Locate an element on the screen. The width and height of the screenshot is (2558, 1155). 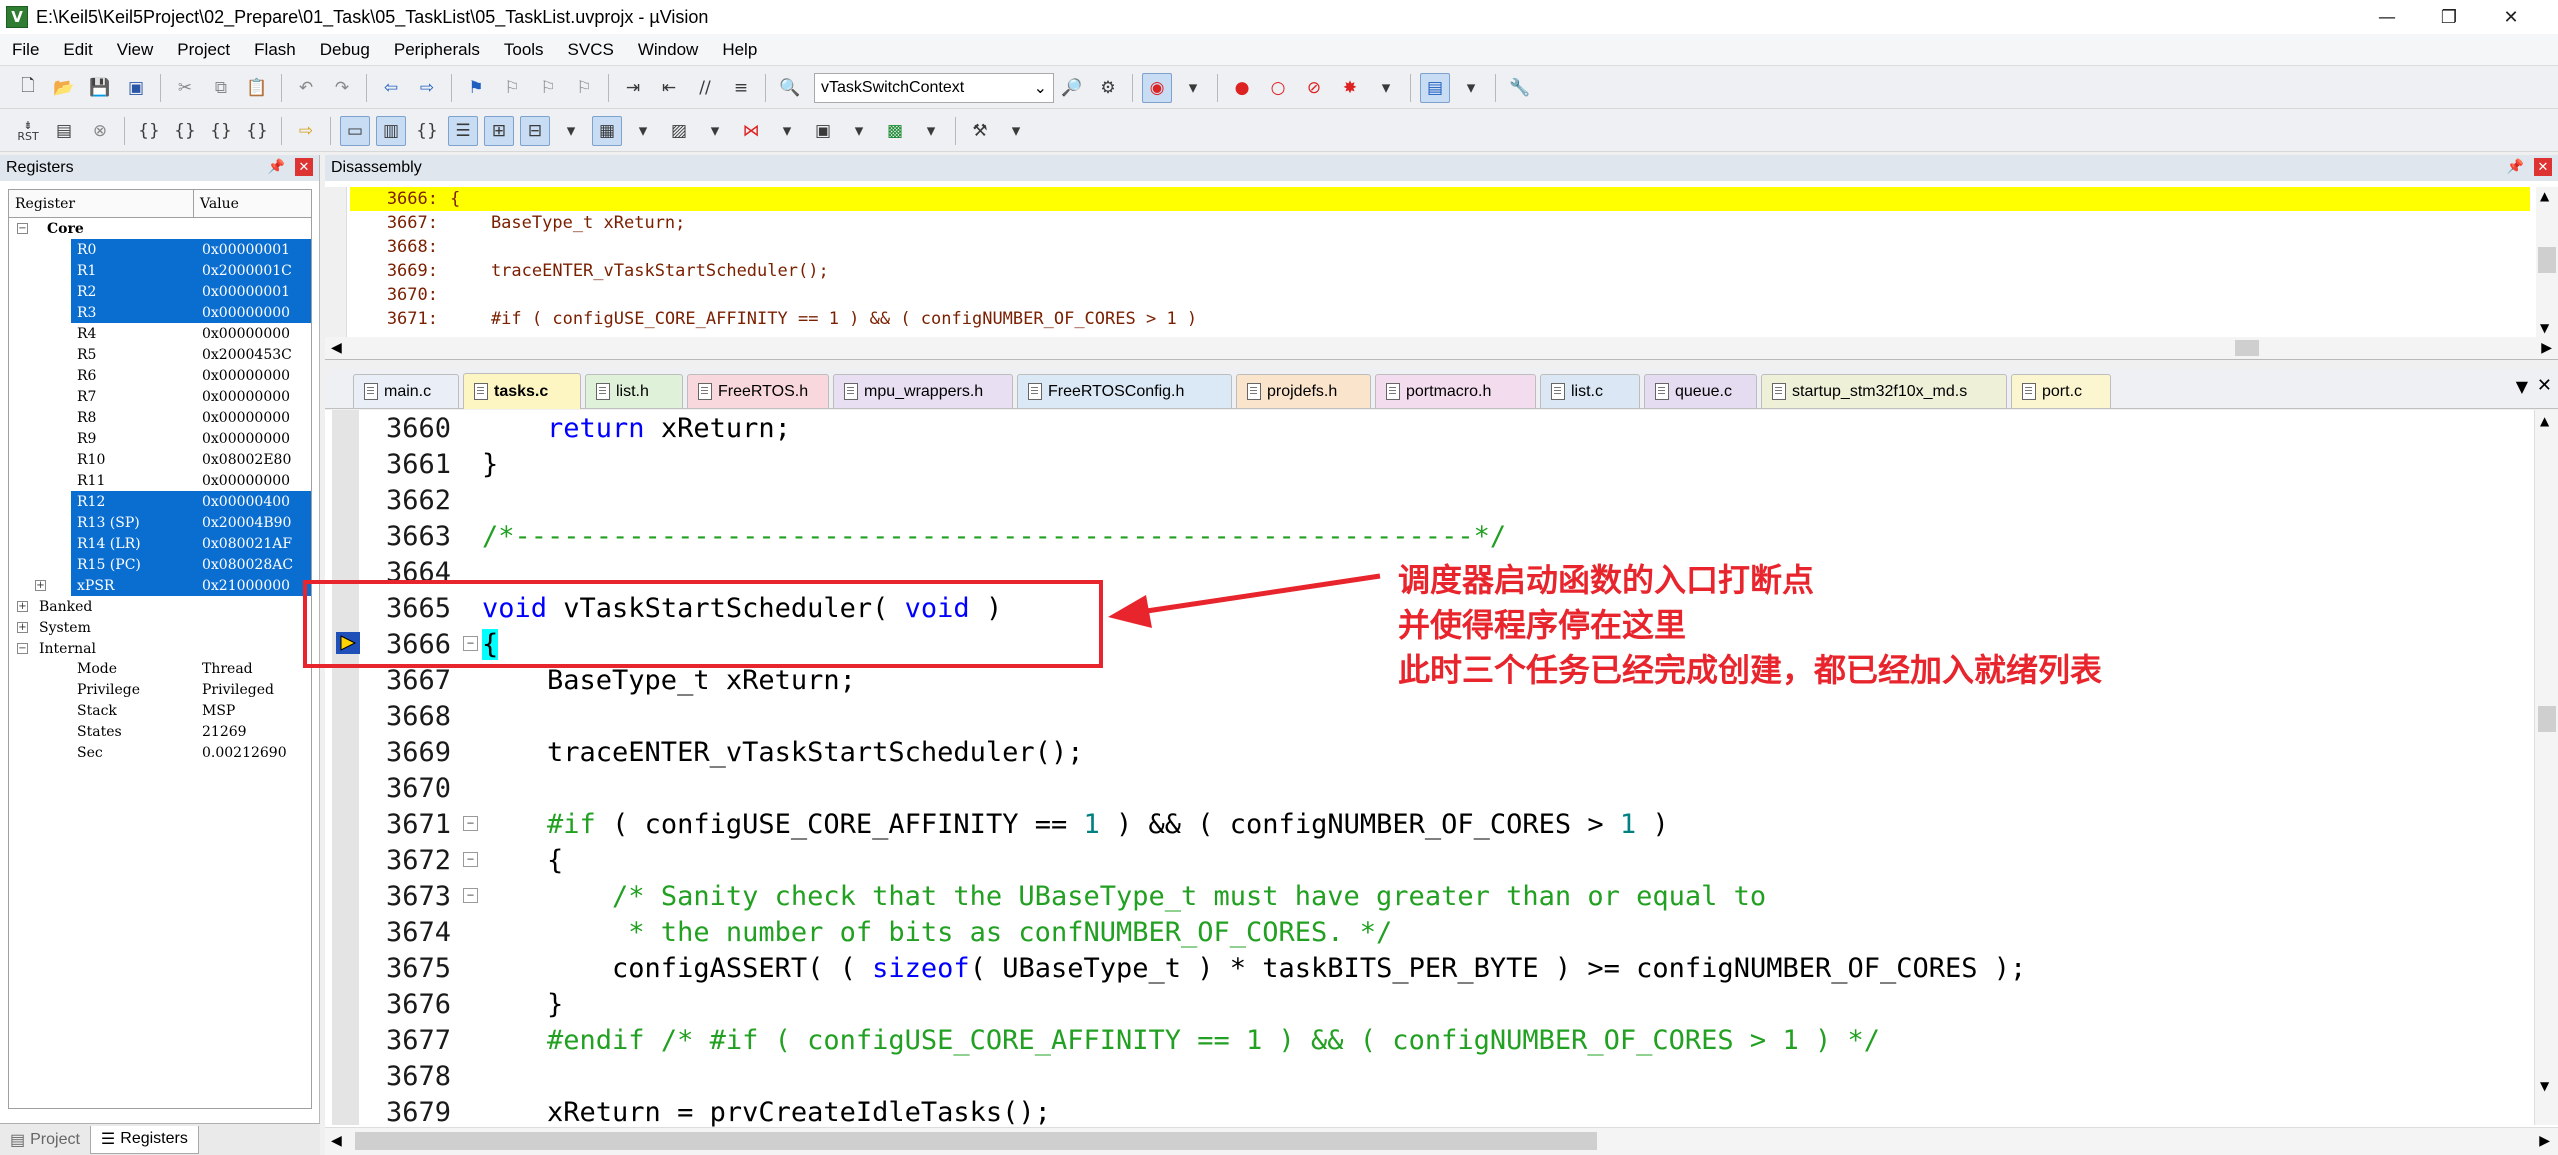
code-line: 3662 is located at coordinates (1425, 500).